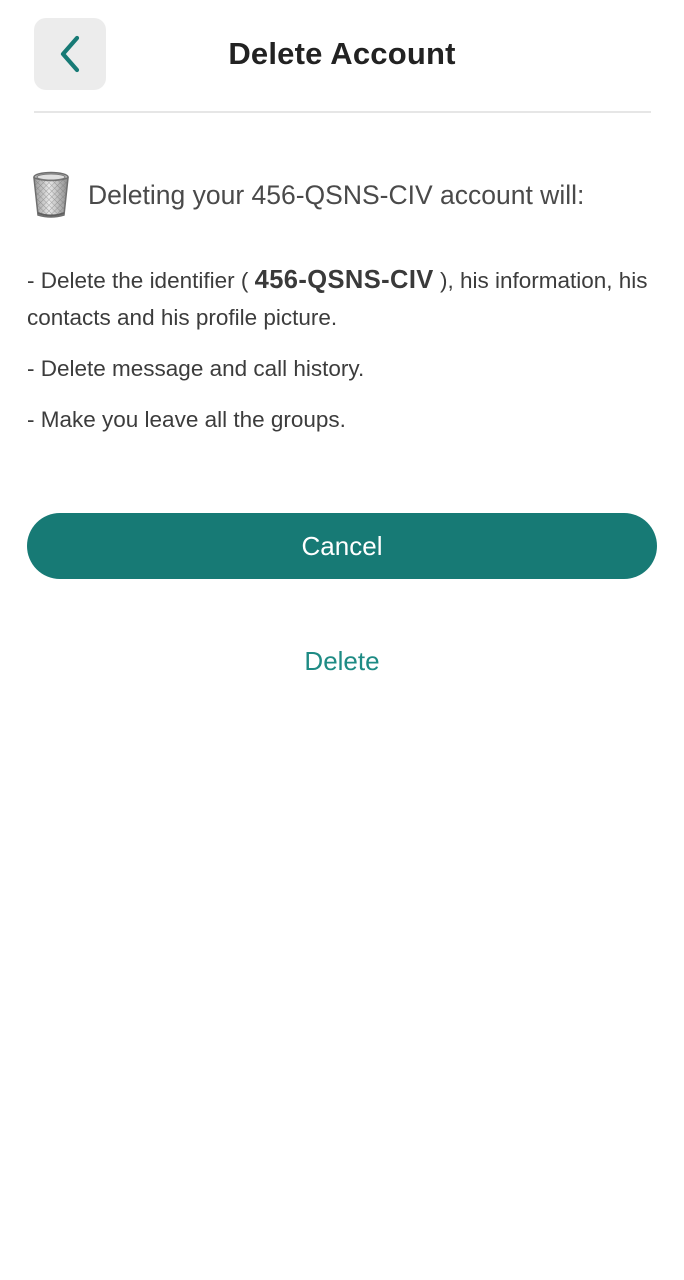 The width and height of the screenshot is (684, 1280). I want to click on trash-can-icon, so click(51, 194).